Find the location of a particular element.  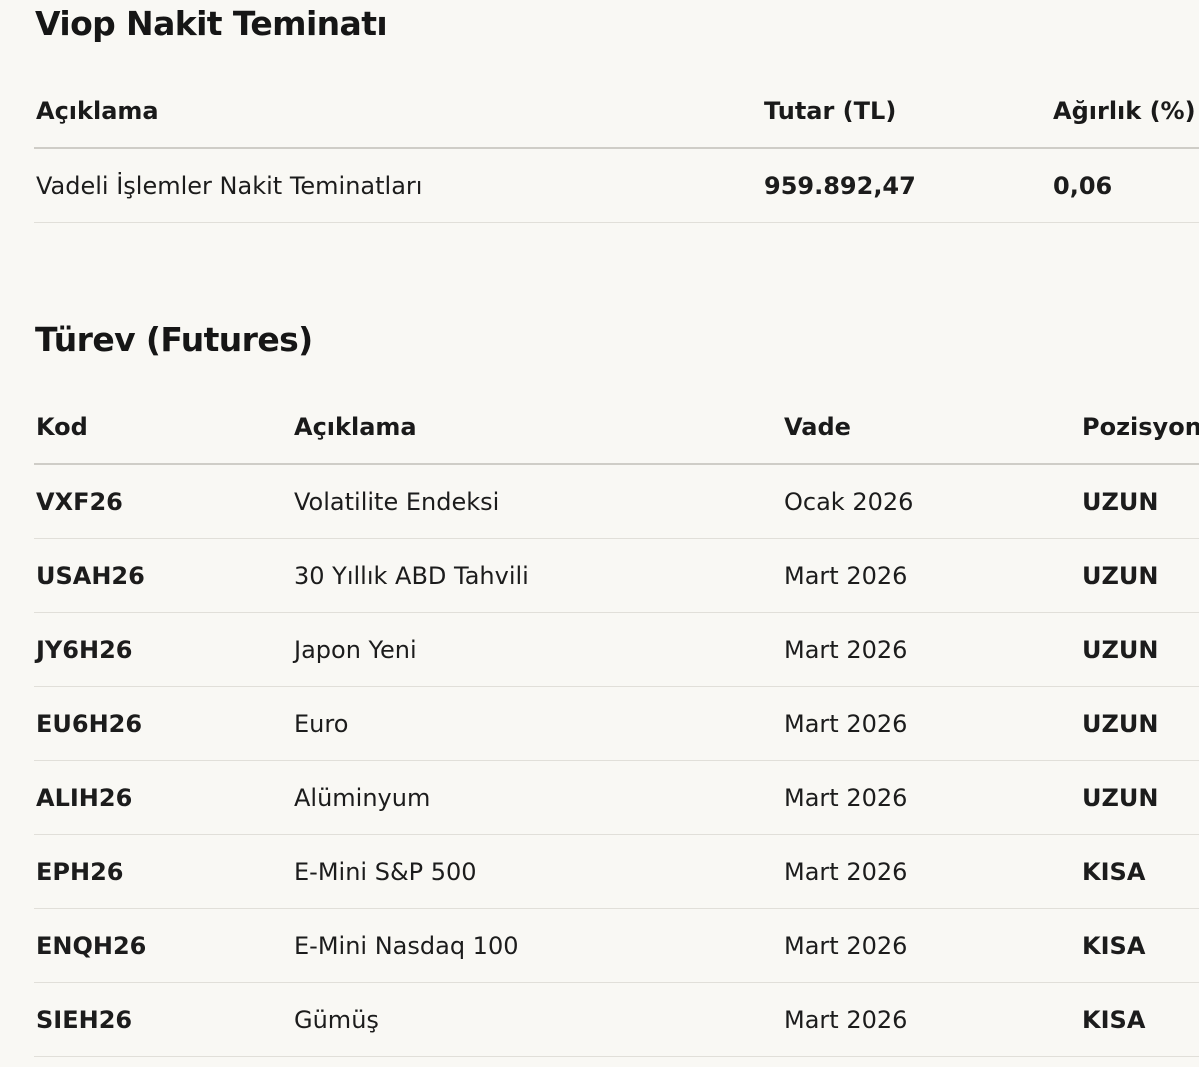

viop-section-title: Viop Nakit Teminatı is located at coordinates (211, 23).